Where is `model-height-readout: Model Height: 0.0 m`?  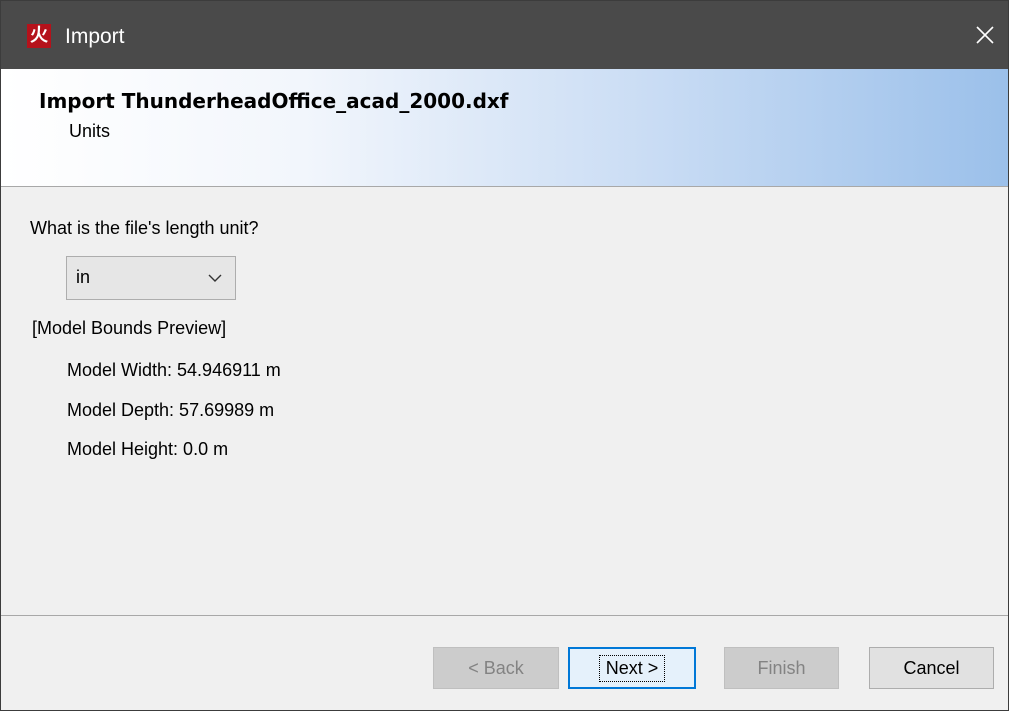 model-height-readout: Model Height: 0.0 m is located at coordinates (148, 449).